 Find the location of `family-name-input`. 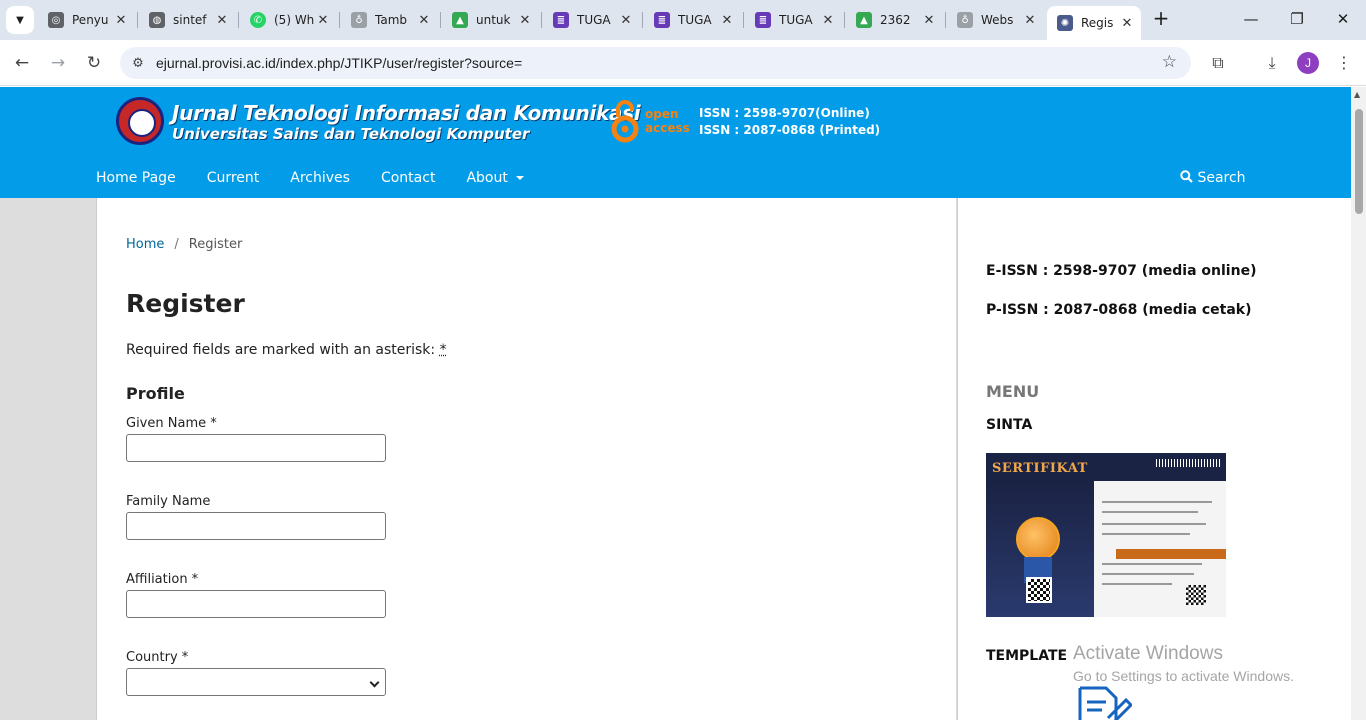

family-name-input is located at coordinates (256, 526).